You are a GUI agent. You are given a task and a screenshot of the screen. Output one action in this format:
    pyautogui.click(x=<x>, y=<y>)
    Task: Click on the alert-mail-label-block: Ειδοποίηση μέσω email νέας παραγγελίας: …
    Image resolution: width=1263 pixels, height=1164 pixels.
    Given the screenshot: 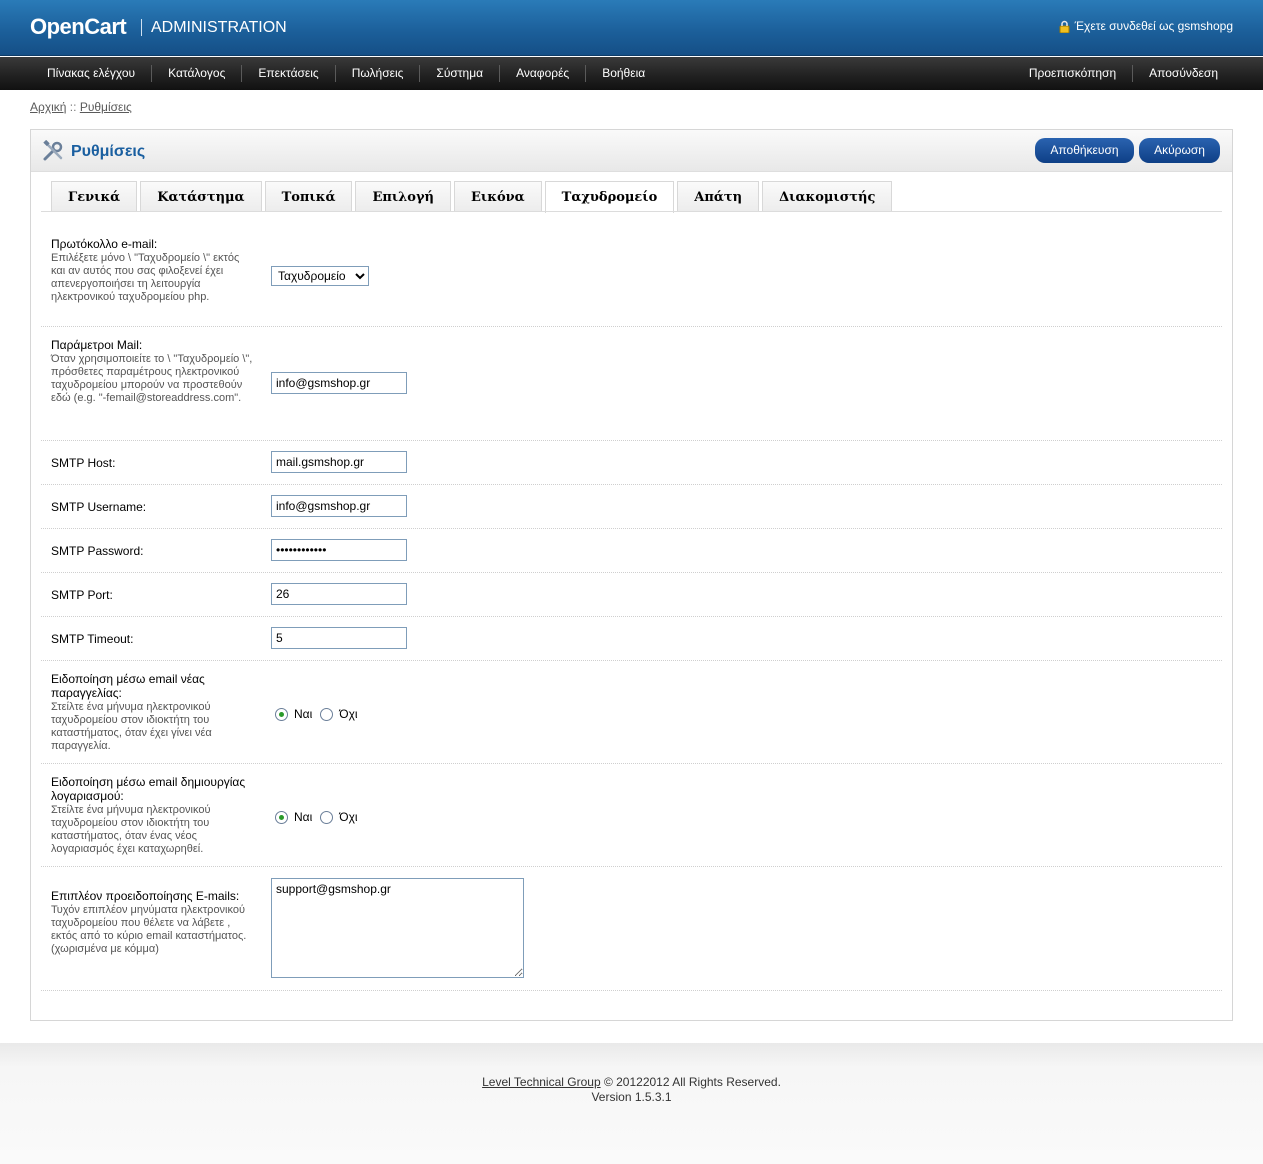 What is the action you would take?
    pyautogui.click(x=153, y=712)
    